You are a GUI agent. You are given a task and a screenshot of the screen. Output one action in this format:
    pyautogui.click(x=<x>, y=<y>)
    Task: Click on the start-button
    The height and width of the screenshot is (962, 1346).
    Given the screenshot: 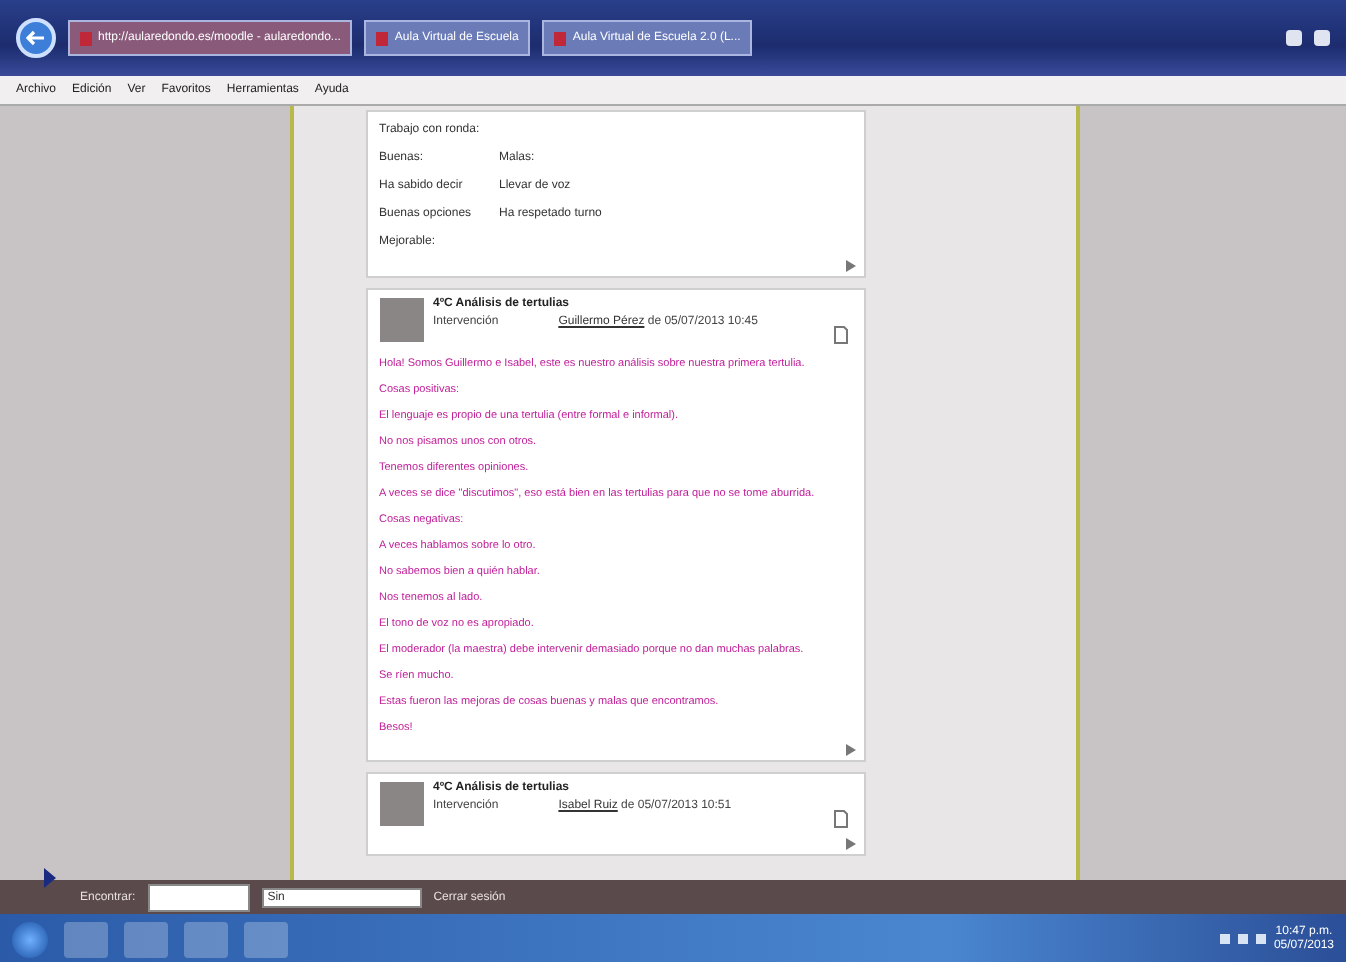 What is the action you would take?
    pyautogui.click(x=30, y=939)
    